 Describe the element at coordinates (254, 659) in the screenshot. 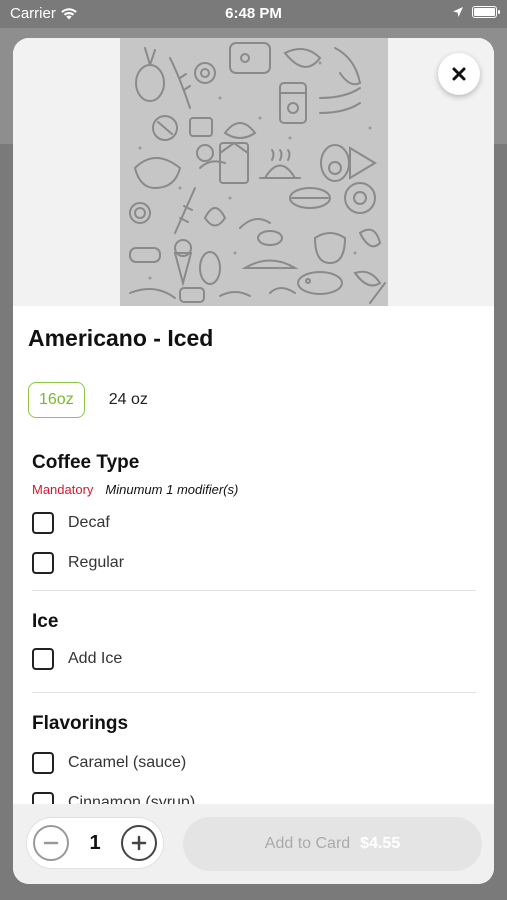

I see `option-add-ice: Add Ice` at that location.